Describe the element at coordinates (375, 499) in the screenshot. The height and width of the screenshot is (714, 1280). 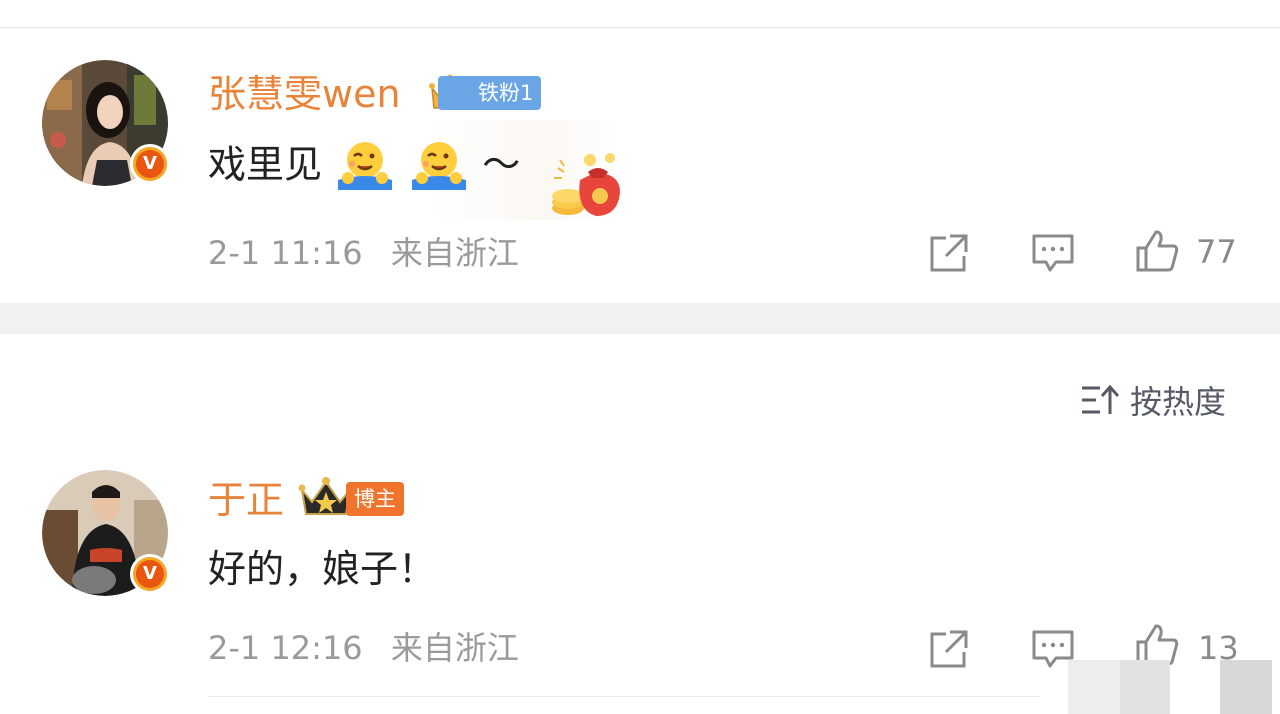
I see `blogger-badge: 博主` at that location.